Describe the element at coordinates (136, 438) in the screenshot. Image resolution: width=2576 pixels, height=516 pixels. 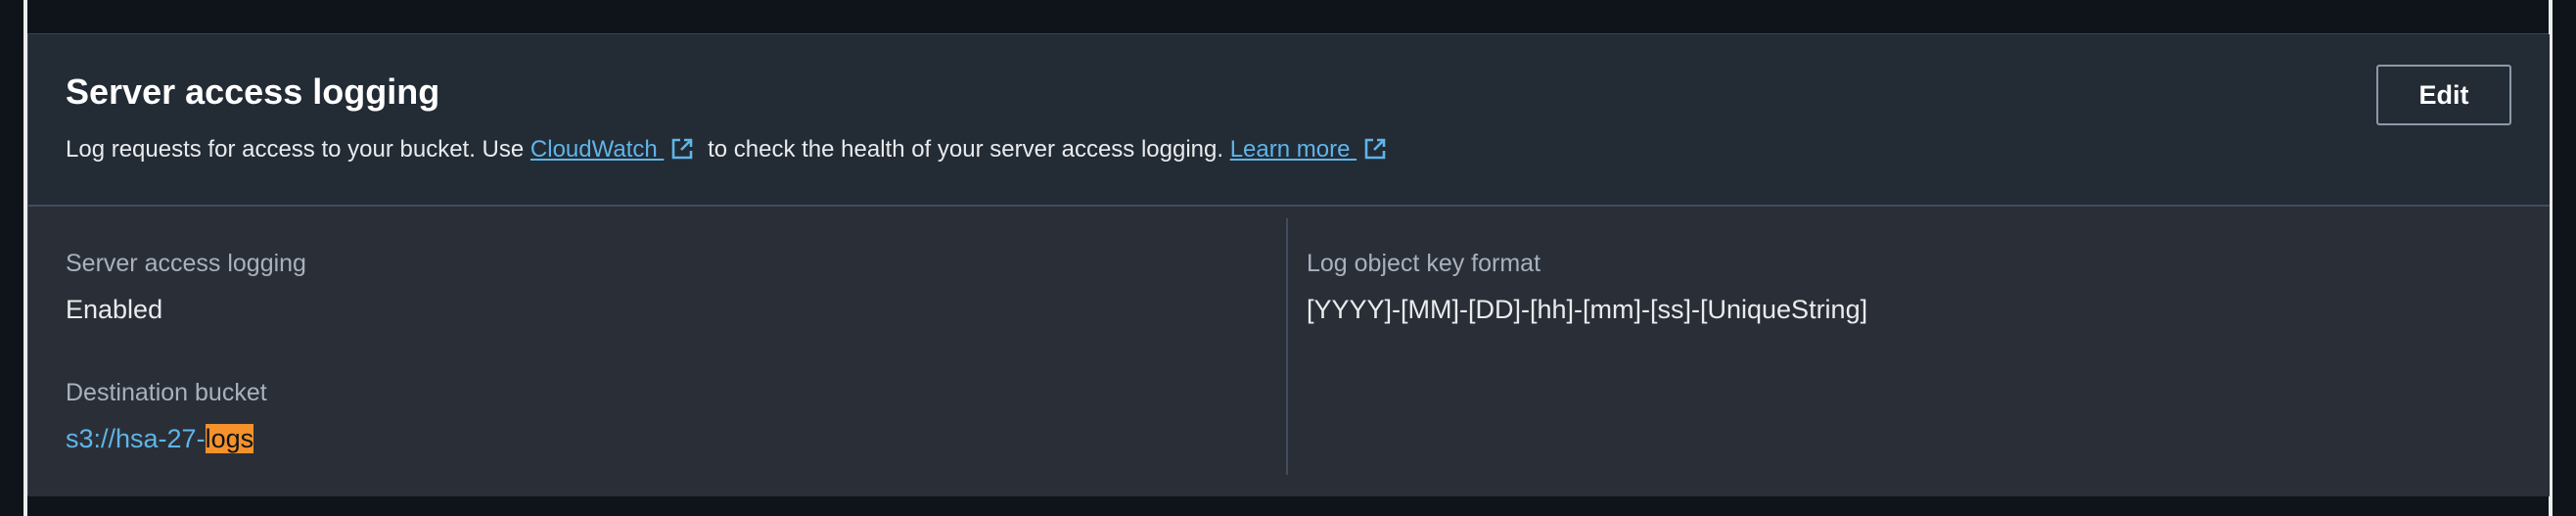
I see `destination-bucket-prefix: s3://hsa-27-` at that location.